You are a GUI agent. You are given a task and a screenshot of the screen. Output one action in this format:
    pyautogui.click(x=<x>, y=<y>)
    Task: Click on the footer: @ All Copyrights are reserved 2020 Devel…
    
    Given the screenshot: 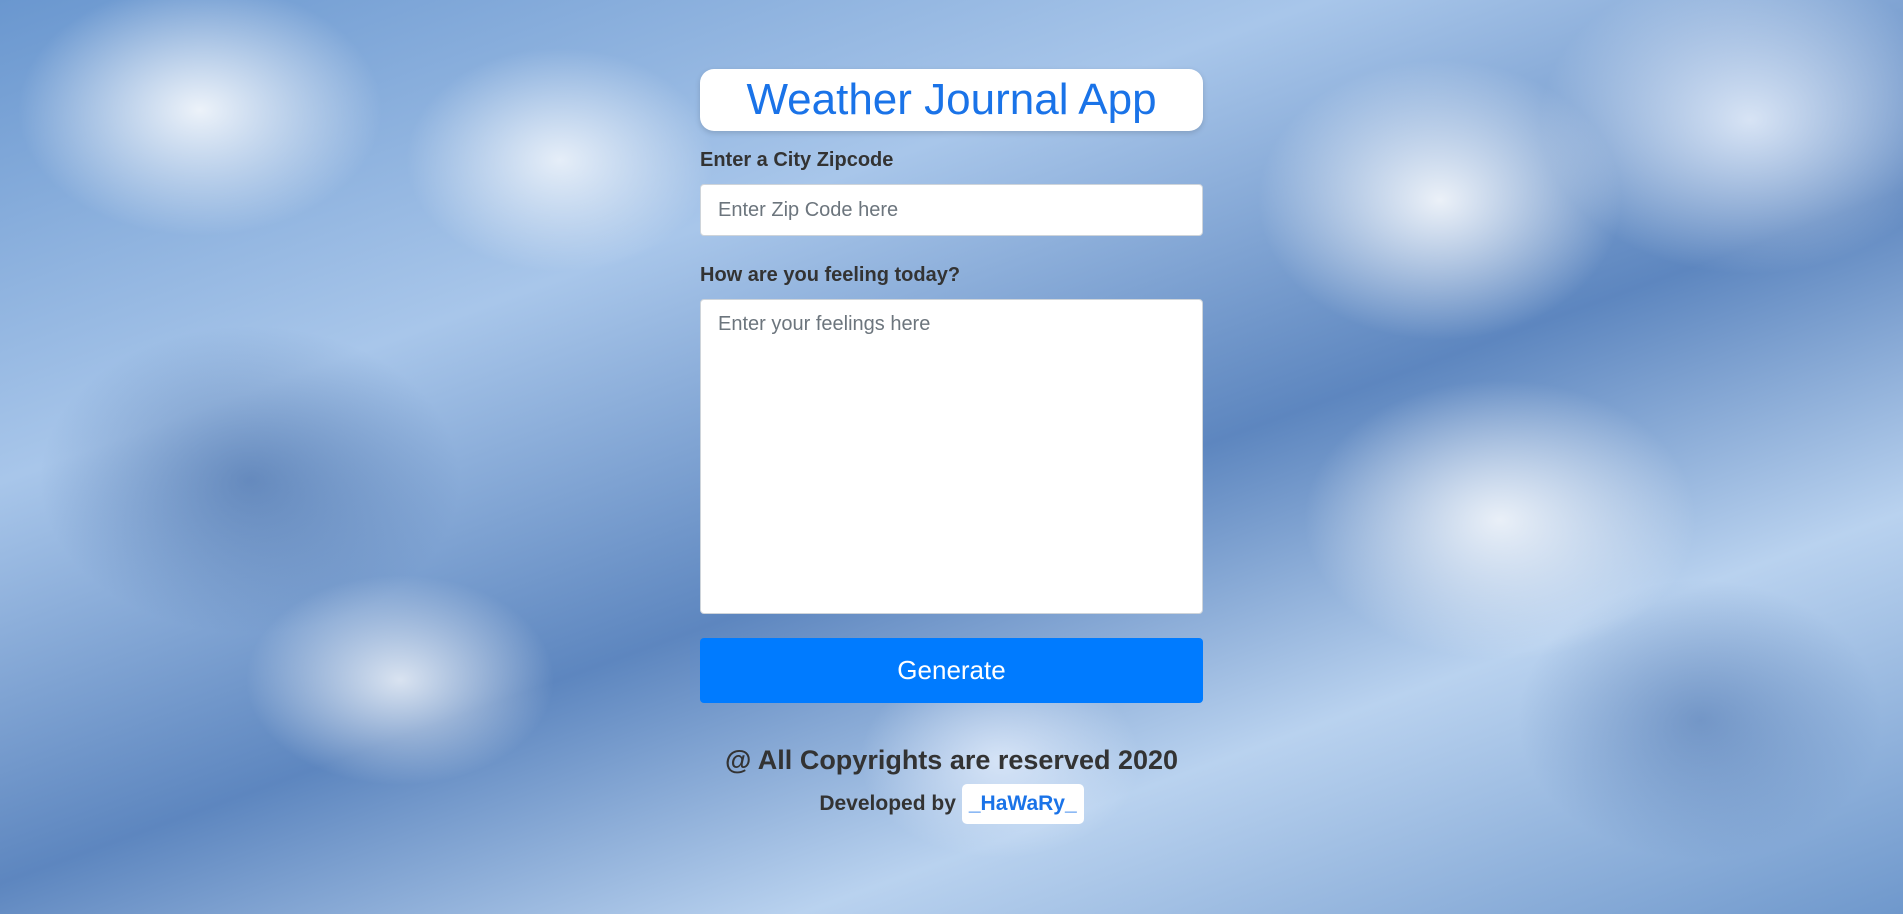 What is the action you would take?
    pyautogui.click(x=951, y=784)
    